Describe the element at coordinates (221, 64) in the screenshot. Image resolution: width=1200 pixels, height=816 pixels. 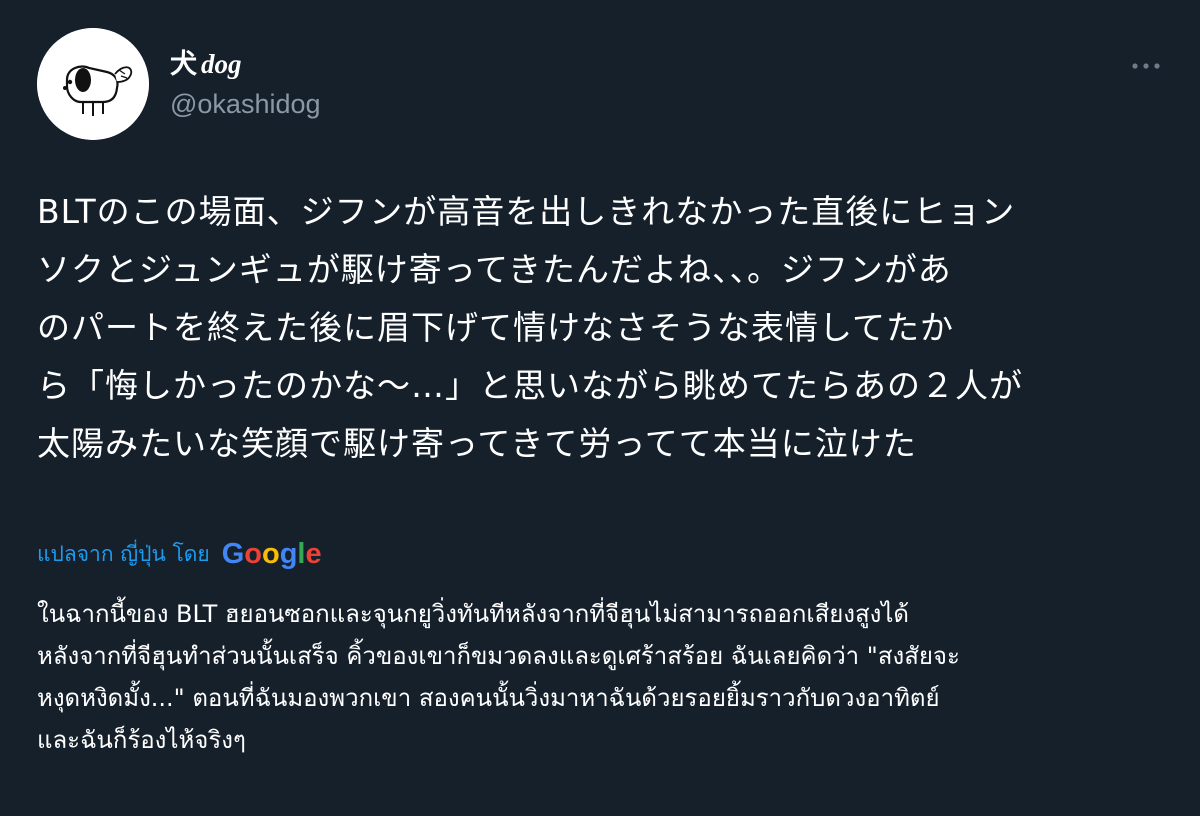
I see `display-name-latin: dog` at that location.